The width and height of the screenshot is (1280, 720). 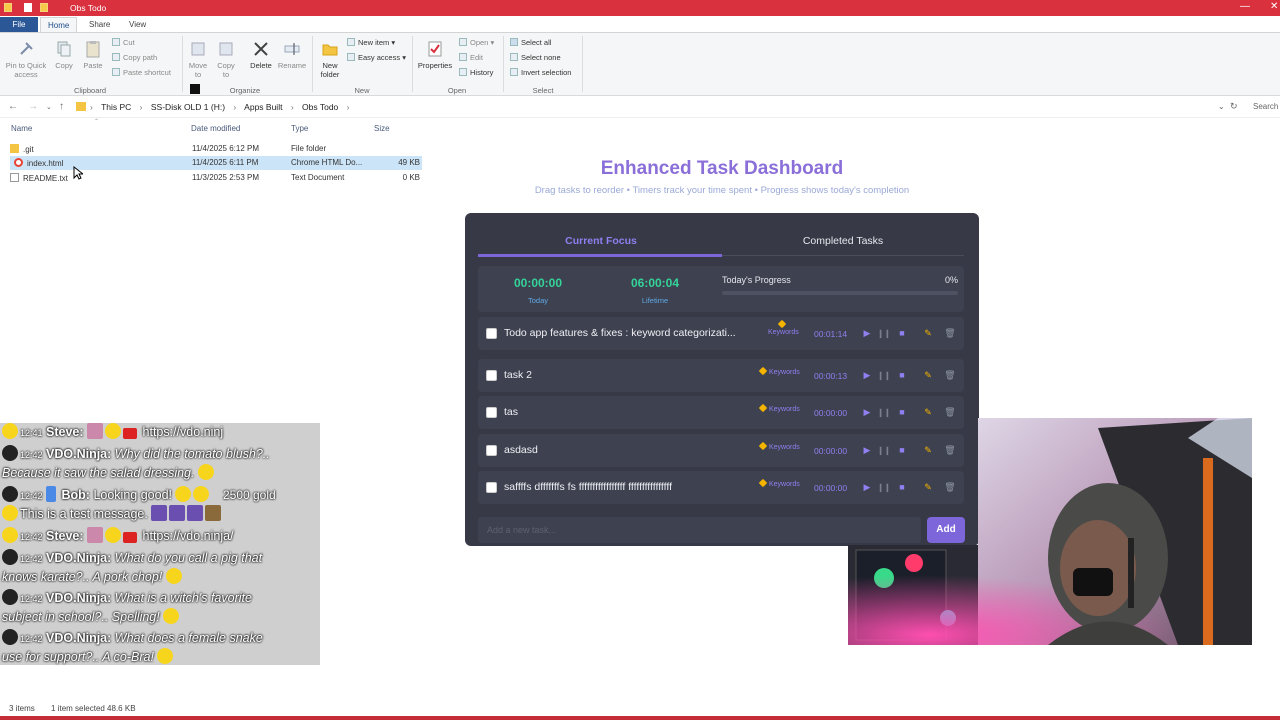 I want to click on chat-text: What do you call a pig that, so click(x=188, y=558).